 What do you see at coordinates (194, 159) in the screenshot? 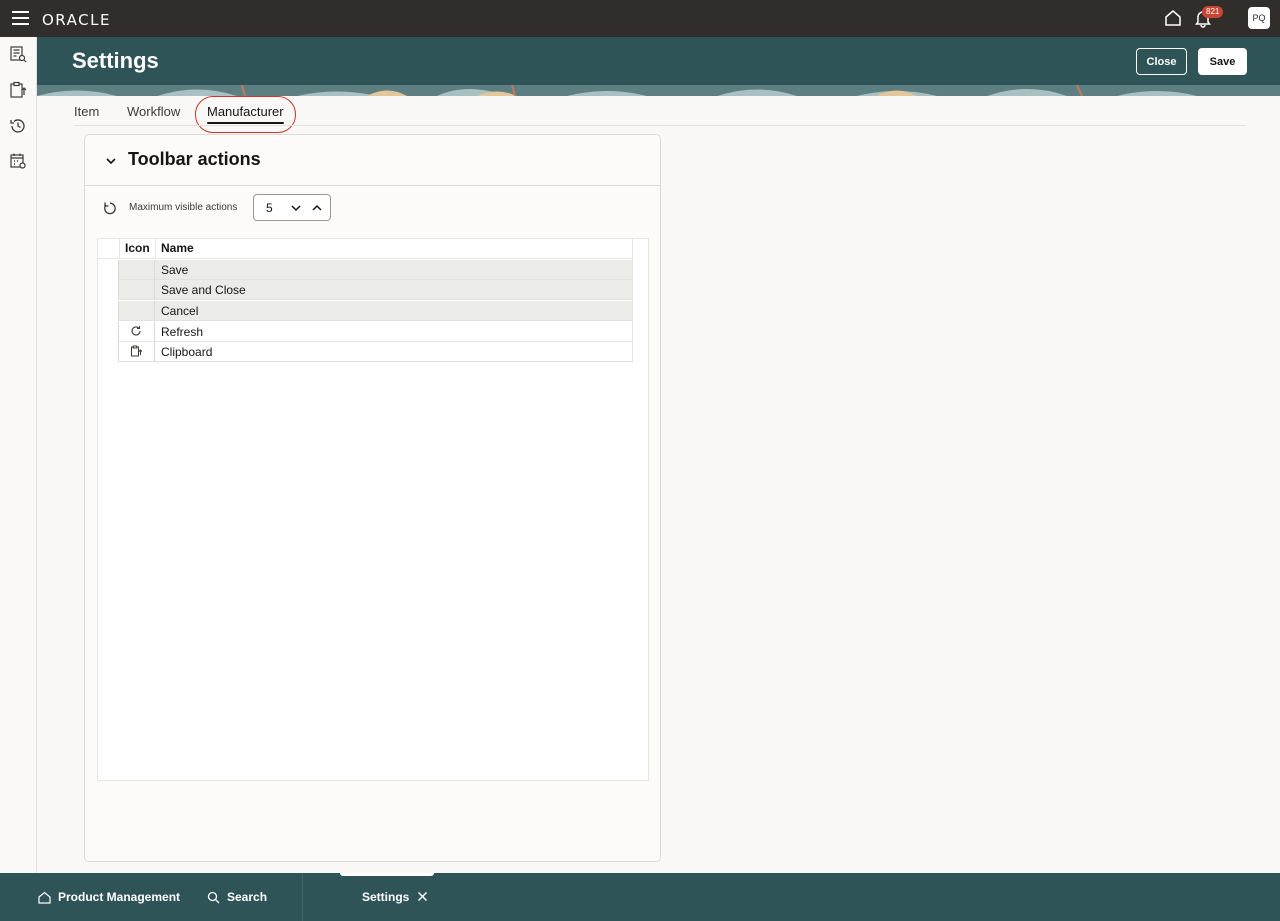
I see `panel-title: Toolbar actions` at bounding box center [194, 159].